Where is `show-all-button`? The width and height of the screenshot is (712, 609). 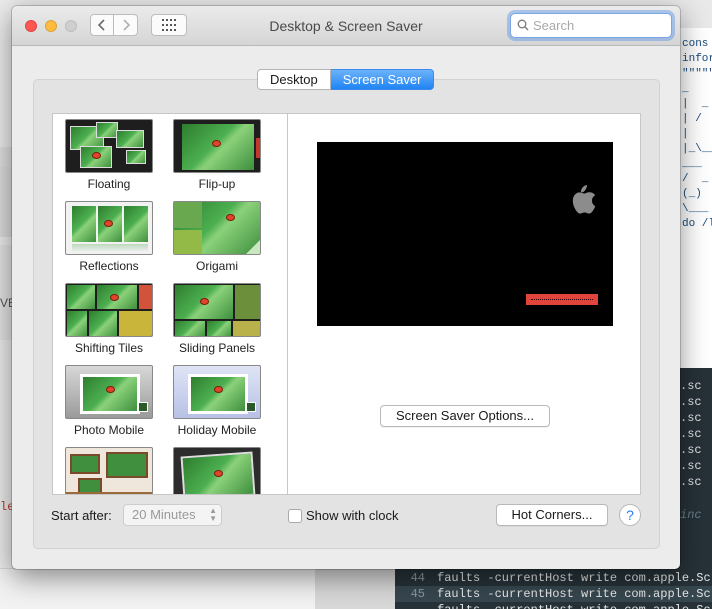 show-all-button is located at coordinates (169, 25).